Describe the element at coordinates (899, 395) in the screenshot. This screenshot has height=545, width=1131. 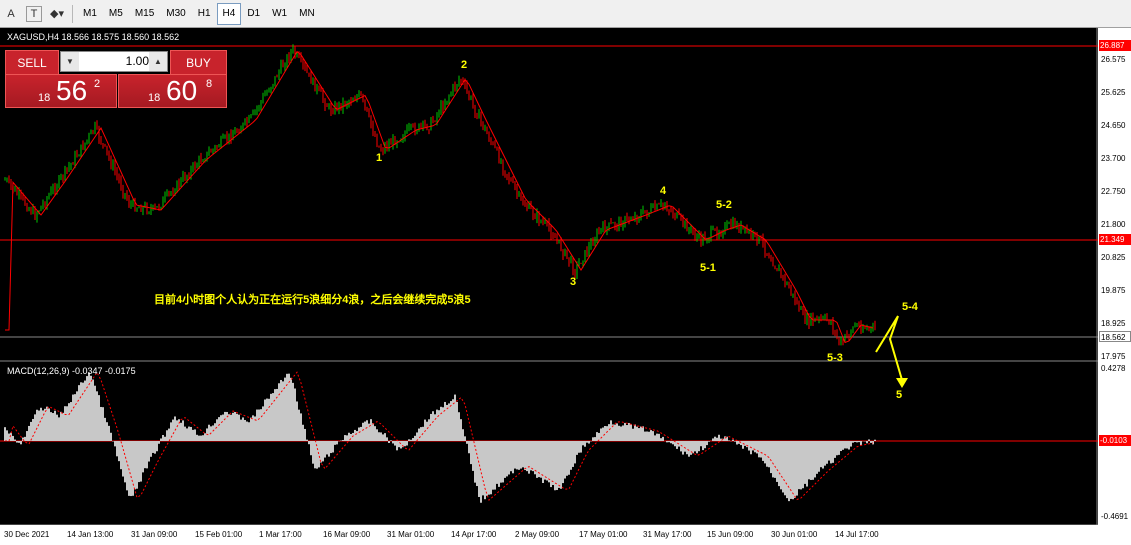
I see `wave-label-5: 5` at that location.